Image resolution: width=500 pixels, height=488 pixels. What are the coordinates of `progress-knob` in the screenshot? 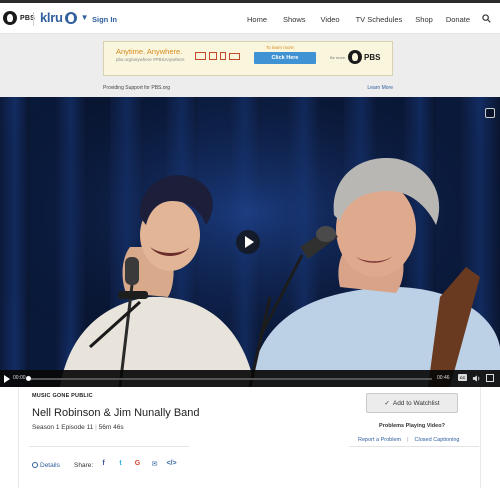 It's located at (28, 378).